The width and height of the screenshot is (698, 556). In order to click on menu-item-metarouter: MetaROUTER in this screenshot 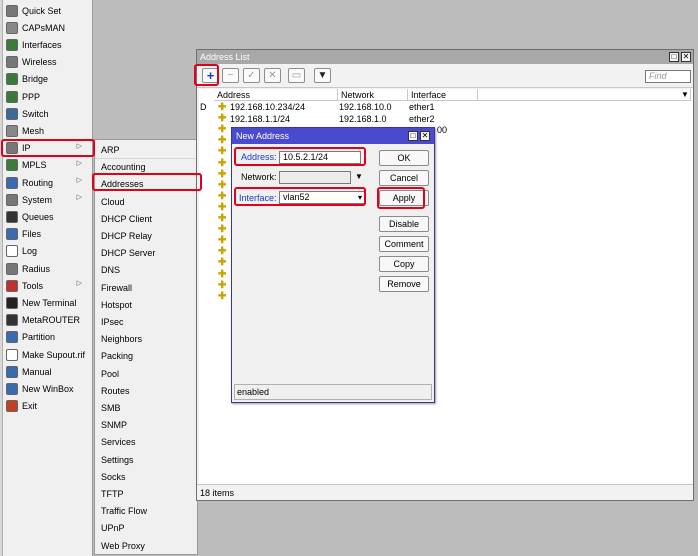, I will do `click(47, 320)`.